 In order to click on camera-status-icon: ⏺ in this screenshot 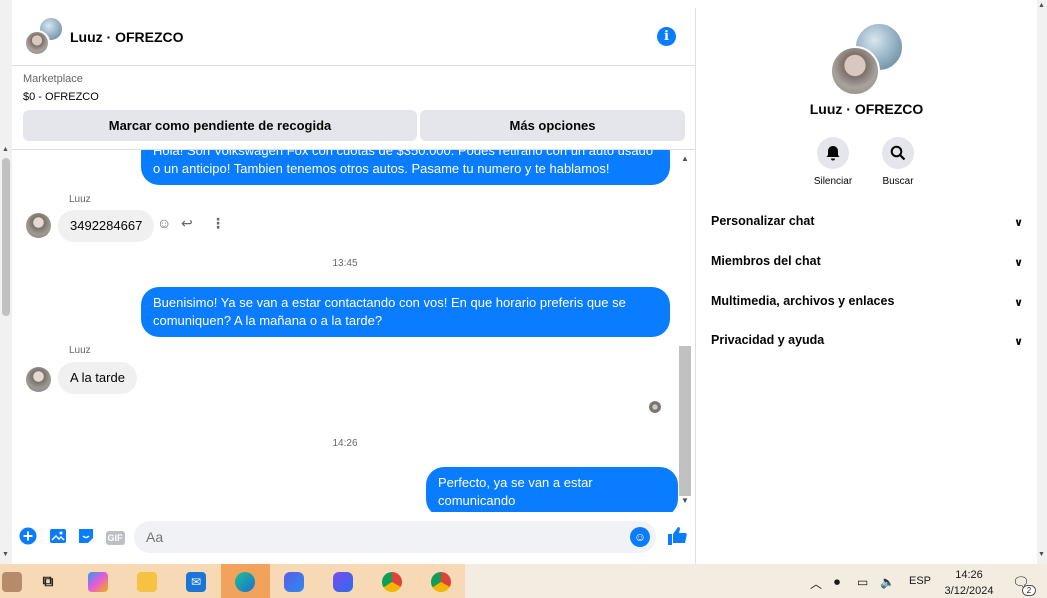, I will do `click(837, 582)`.